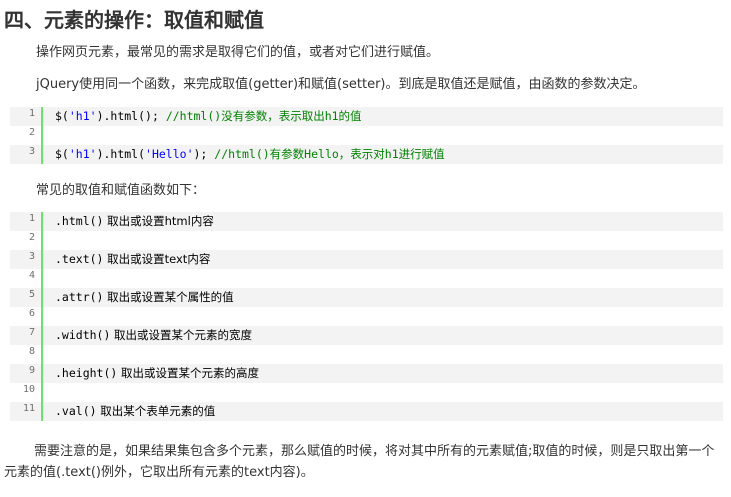 The image size is (731, 497). I want to click on code-line: 4, so click(366, 278).